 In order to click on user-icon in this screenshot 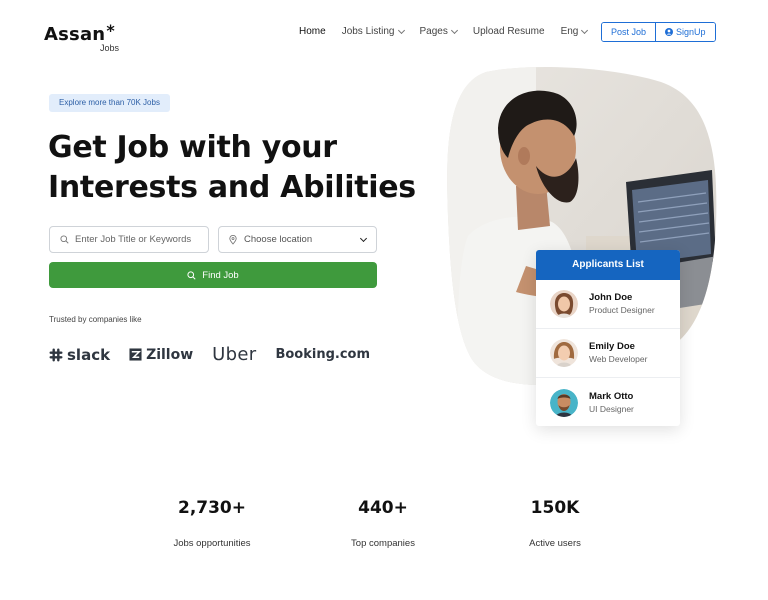, I will do `click(669, 32)`.